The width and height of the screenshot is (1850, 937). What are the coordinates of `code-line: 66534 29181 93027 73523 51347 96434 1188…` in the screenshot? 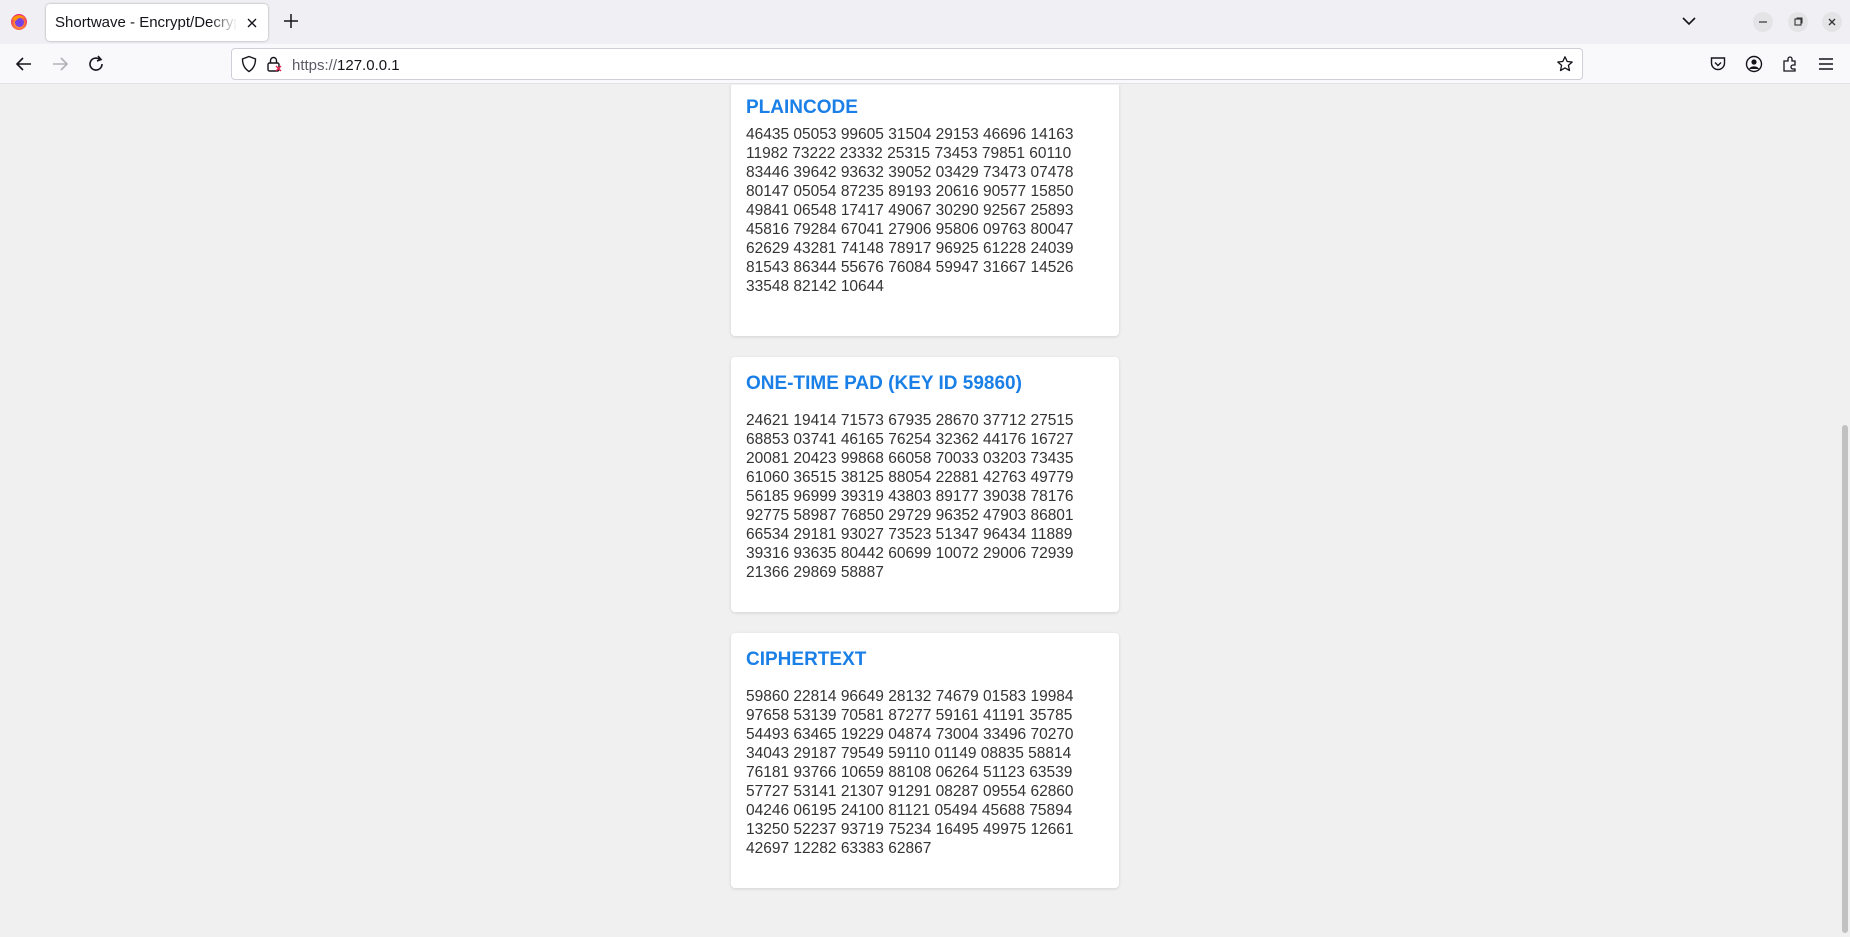 It's located at (909, 534).